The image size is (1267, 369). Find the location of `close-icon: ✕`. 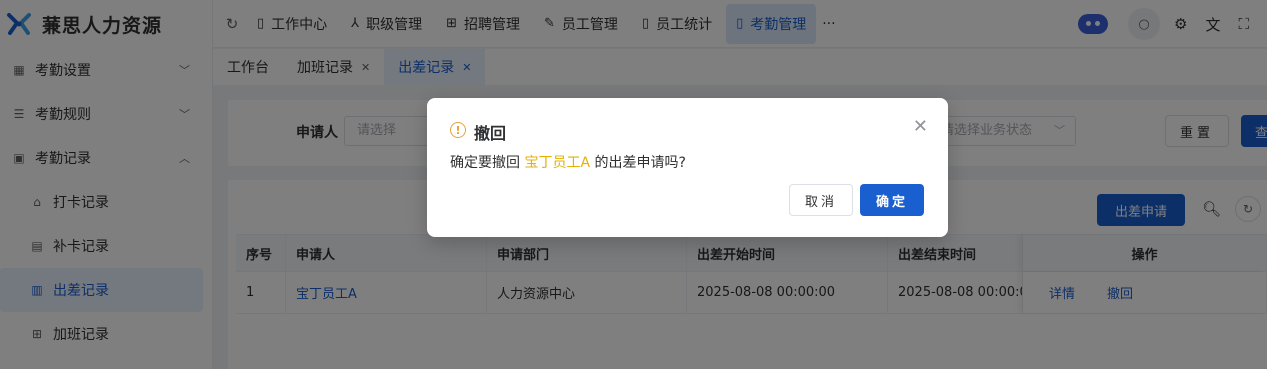

close-icon: ✕ is located at coordinates (920, 126).